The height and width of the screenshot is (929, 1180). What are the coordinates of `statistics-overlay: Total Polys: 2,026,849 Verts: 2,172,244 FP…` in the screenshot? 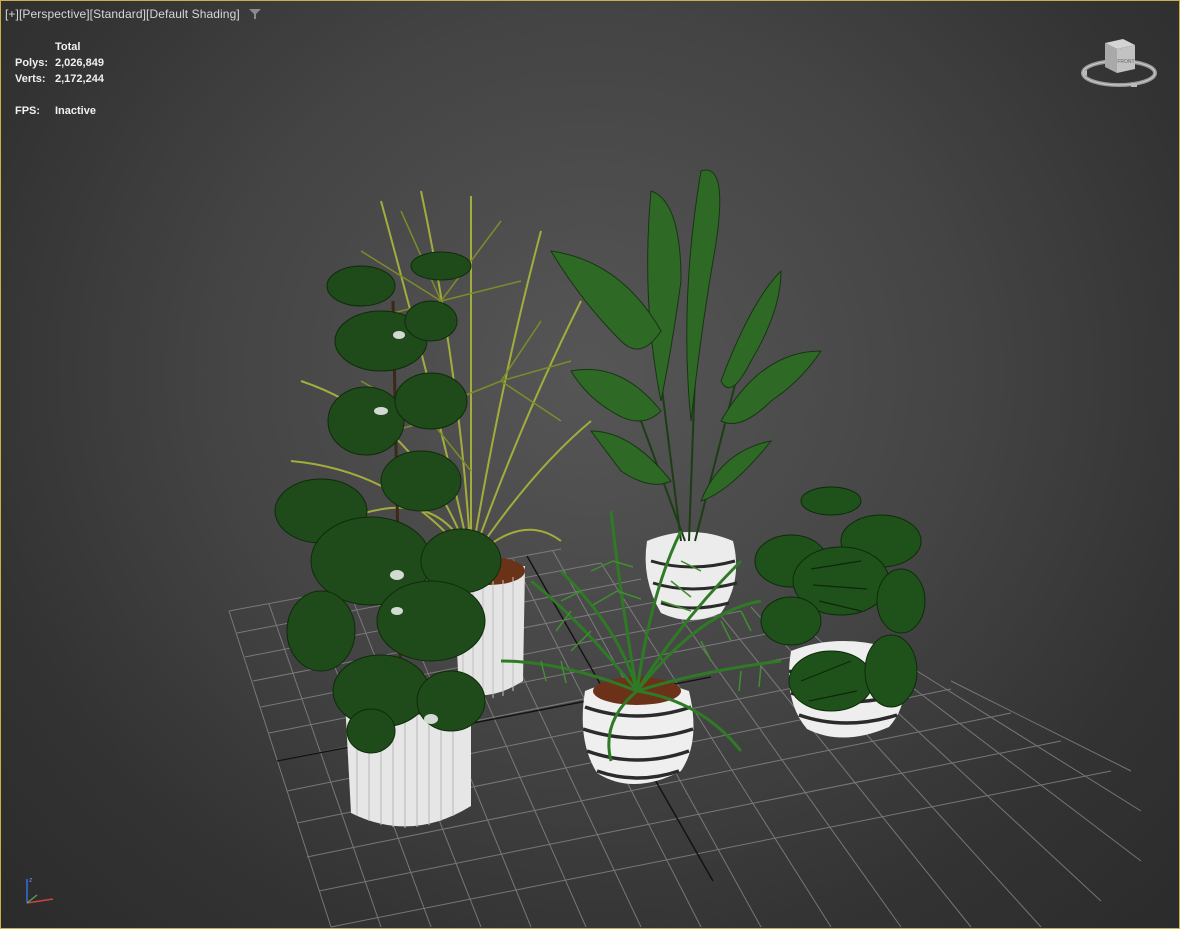 It's located at (59, 79).